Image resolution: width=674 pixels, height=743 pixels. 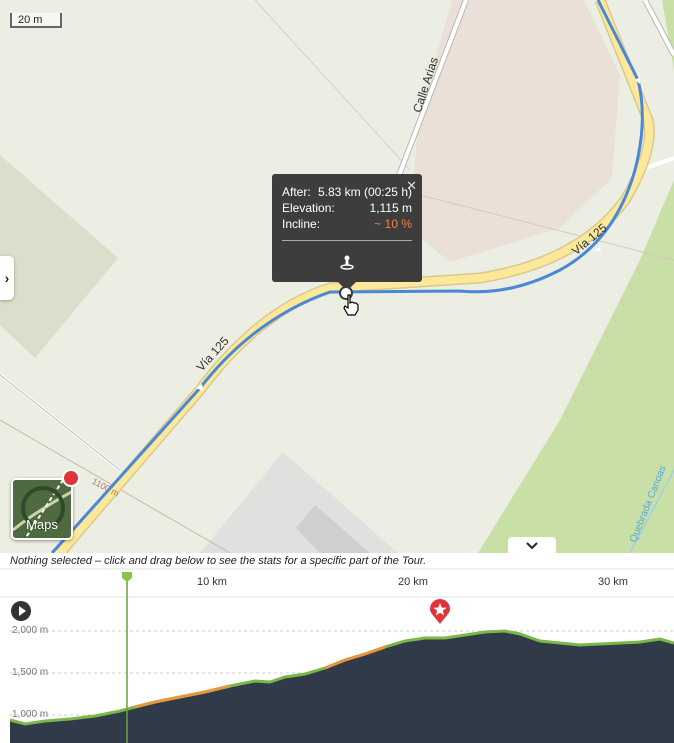 What do you see at coordinates (364, 192) in the screenshot?
I see `after-value: 5.83 km (00:25 h)` at bounding box center [364, 192].